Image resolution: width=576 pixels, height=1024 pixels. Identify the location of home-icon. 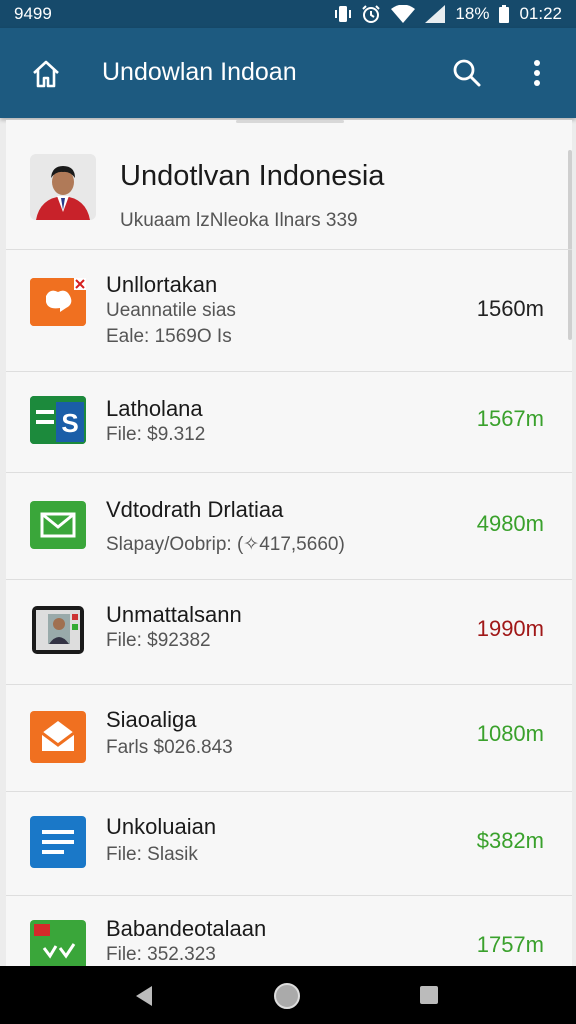
(46, 74).